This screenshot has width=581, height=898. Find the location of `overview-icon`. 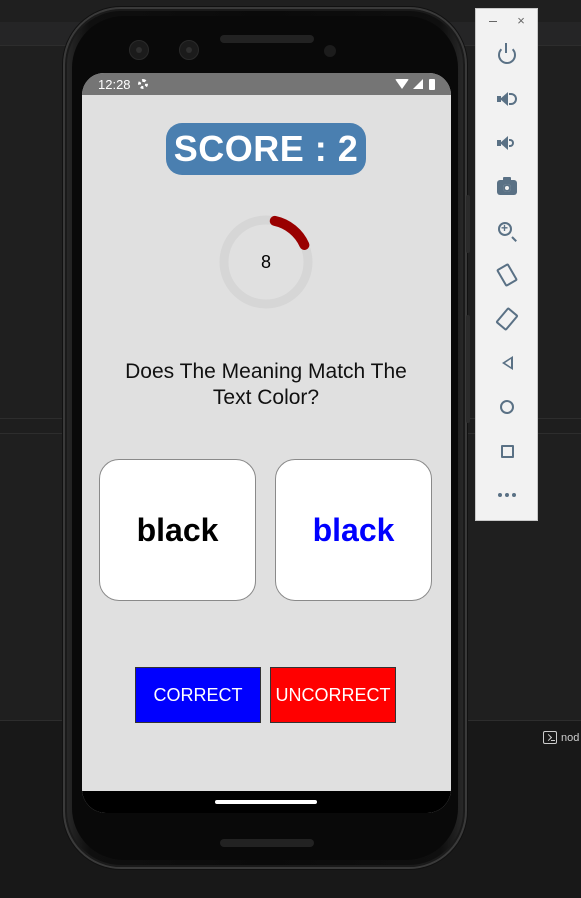

overview-icon is located at coordinates (507, 451).